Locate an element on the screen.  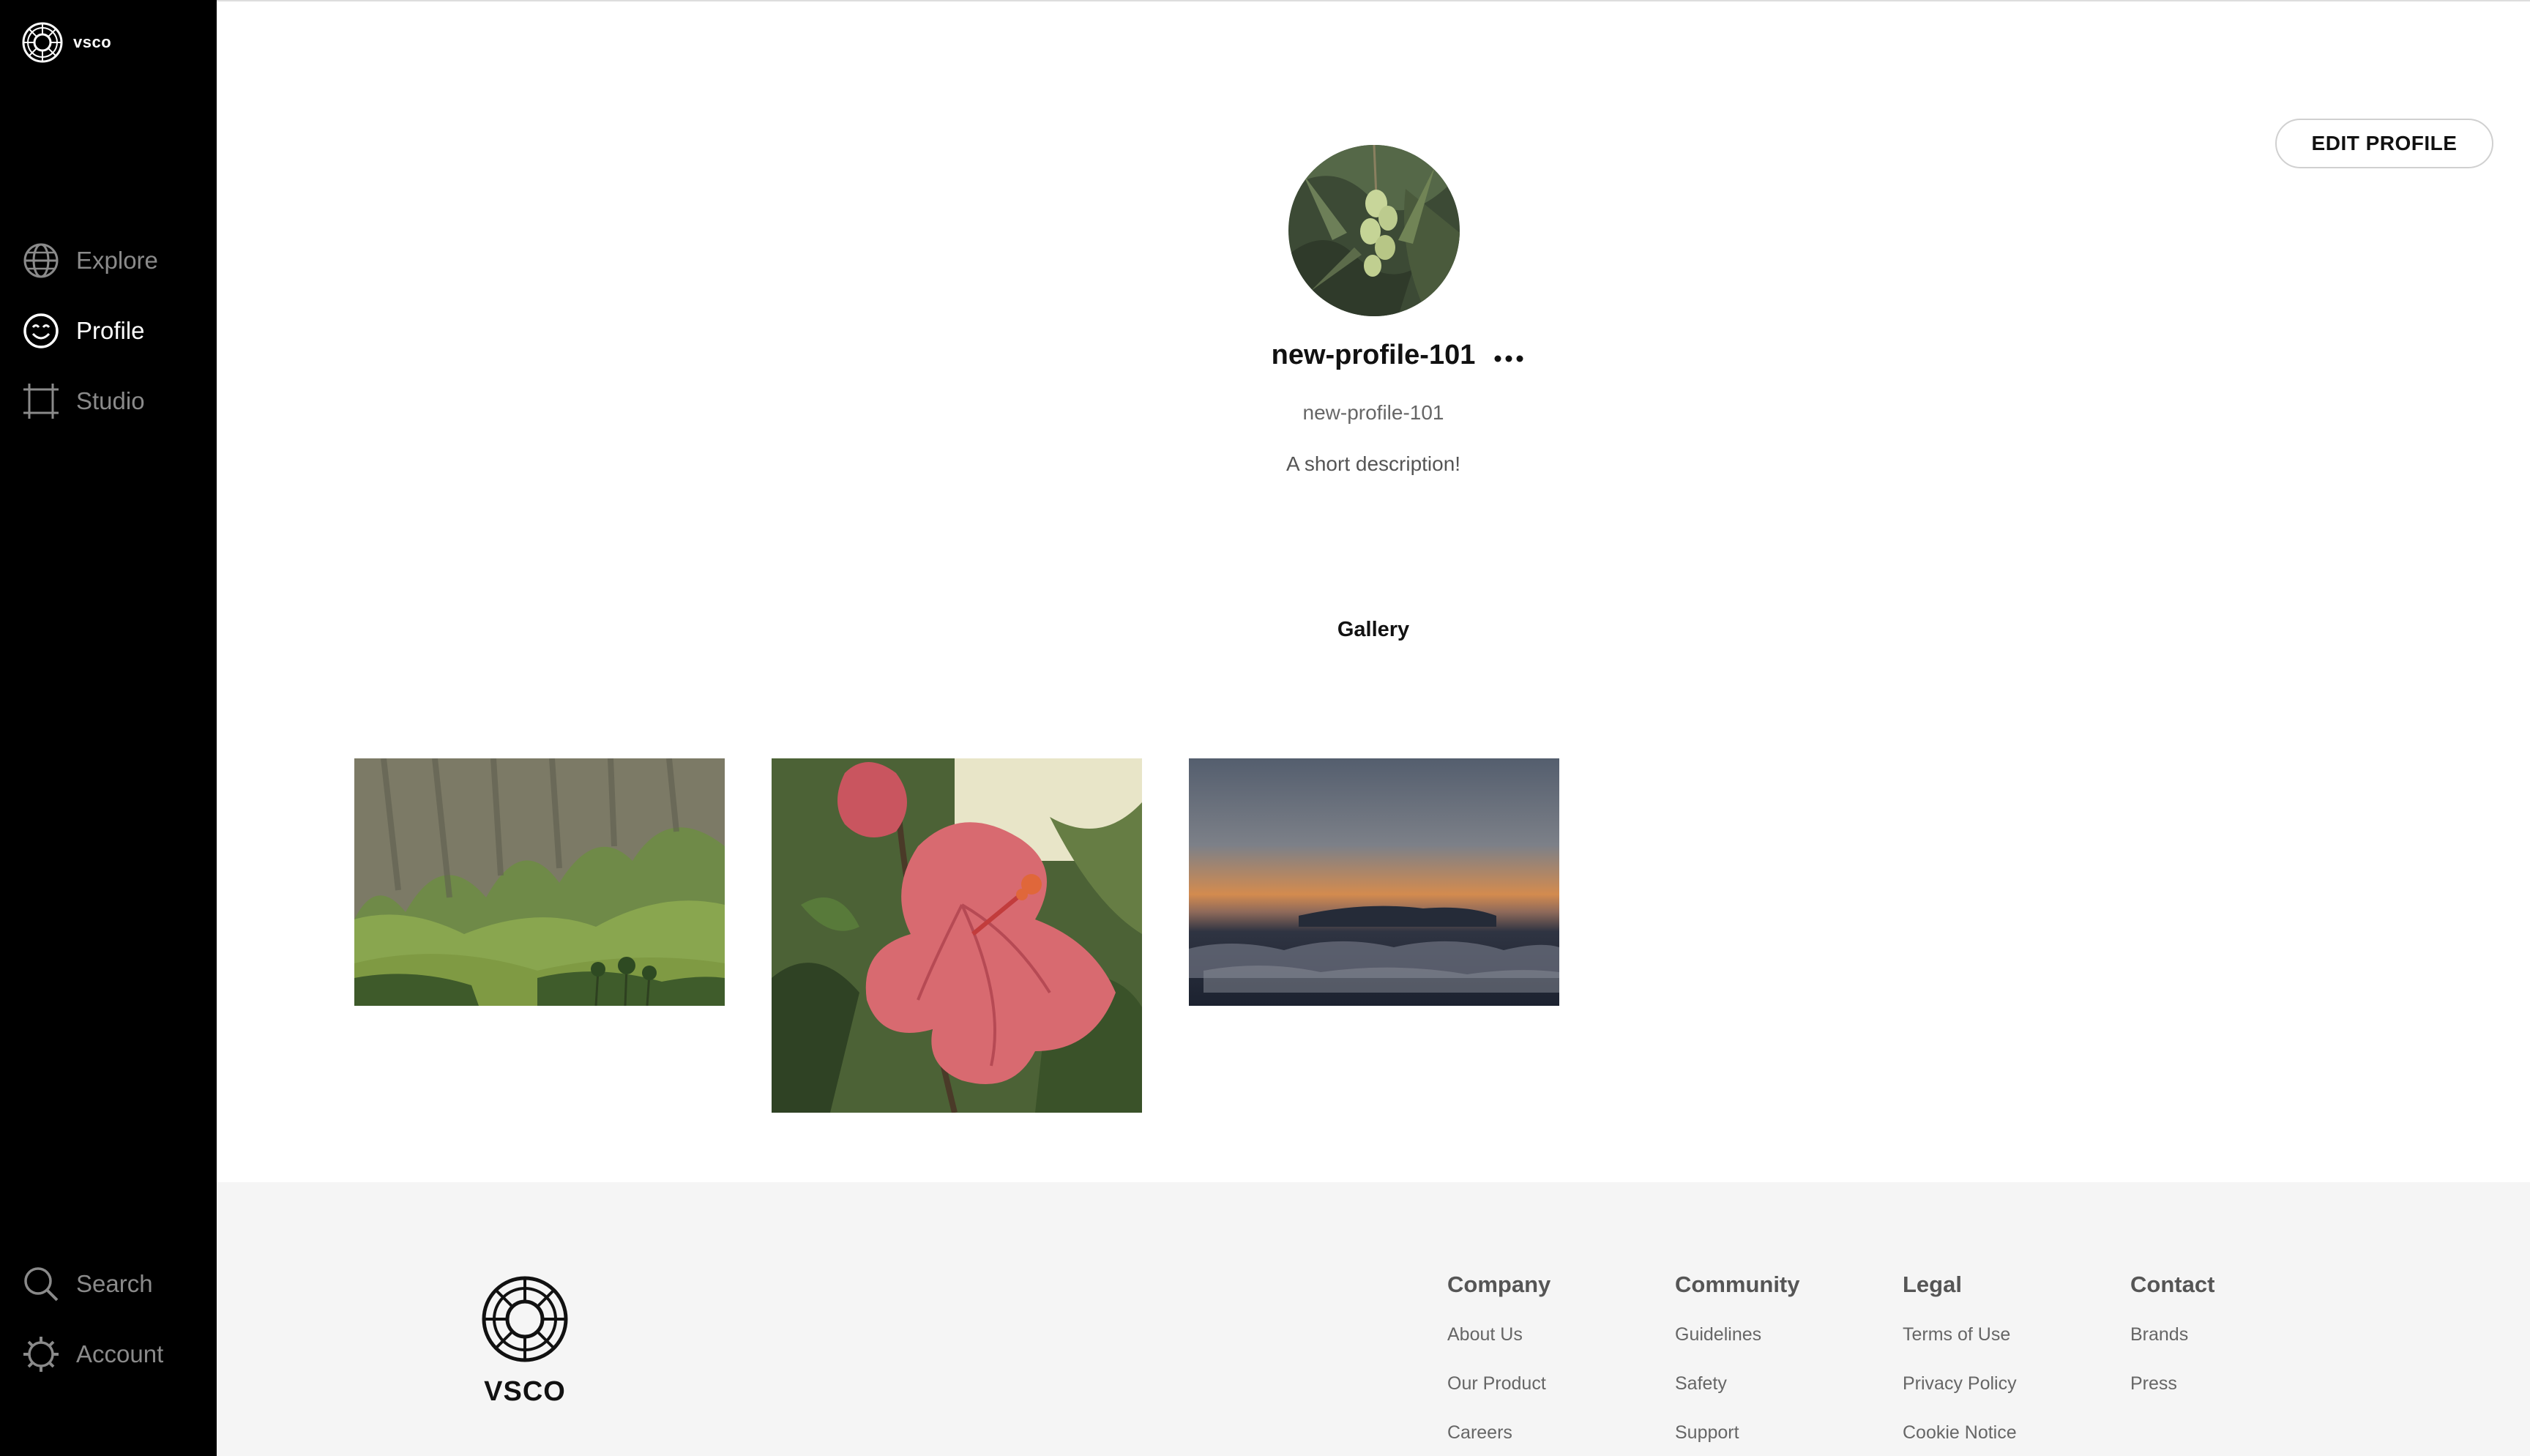
footer-col-company: Company About Us Our Product Careers is located at coordinates (1499, 1364).